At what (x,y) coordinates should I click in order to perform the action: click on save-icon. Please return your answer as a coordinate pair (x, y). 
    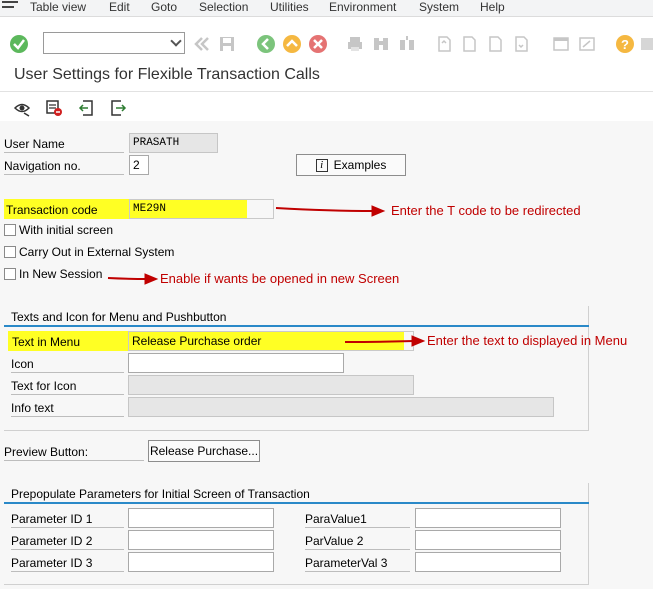
    Looking at the image, I should click on (227, 44).